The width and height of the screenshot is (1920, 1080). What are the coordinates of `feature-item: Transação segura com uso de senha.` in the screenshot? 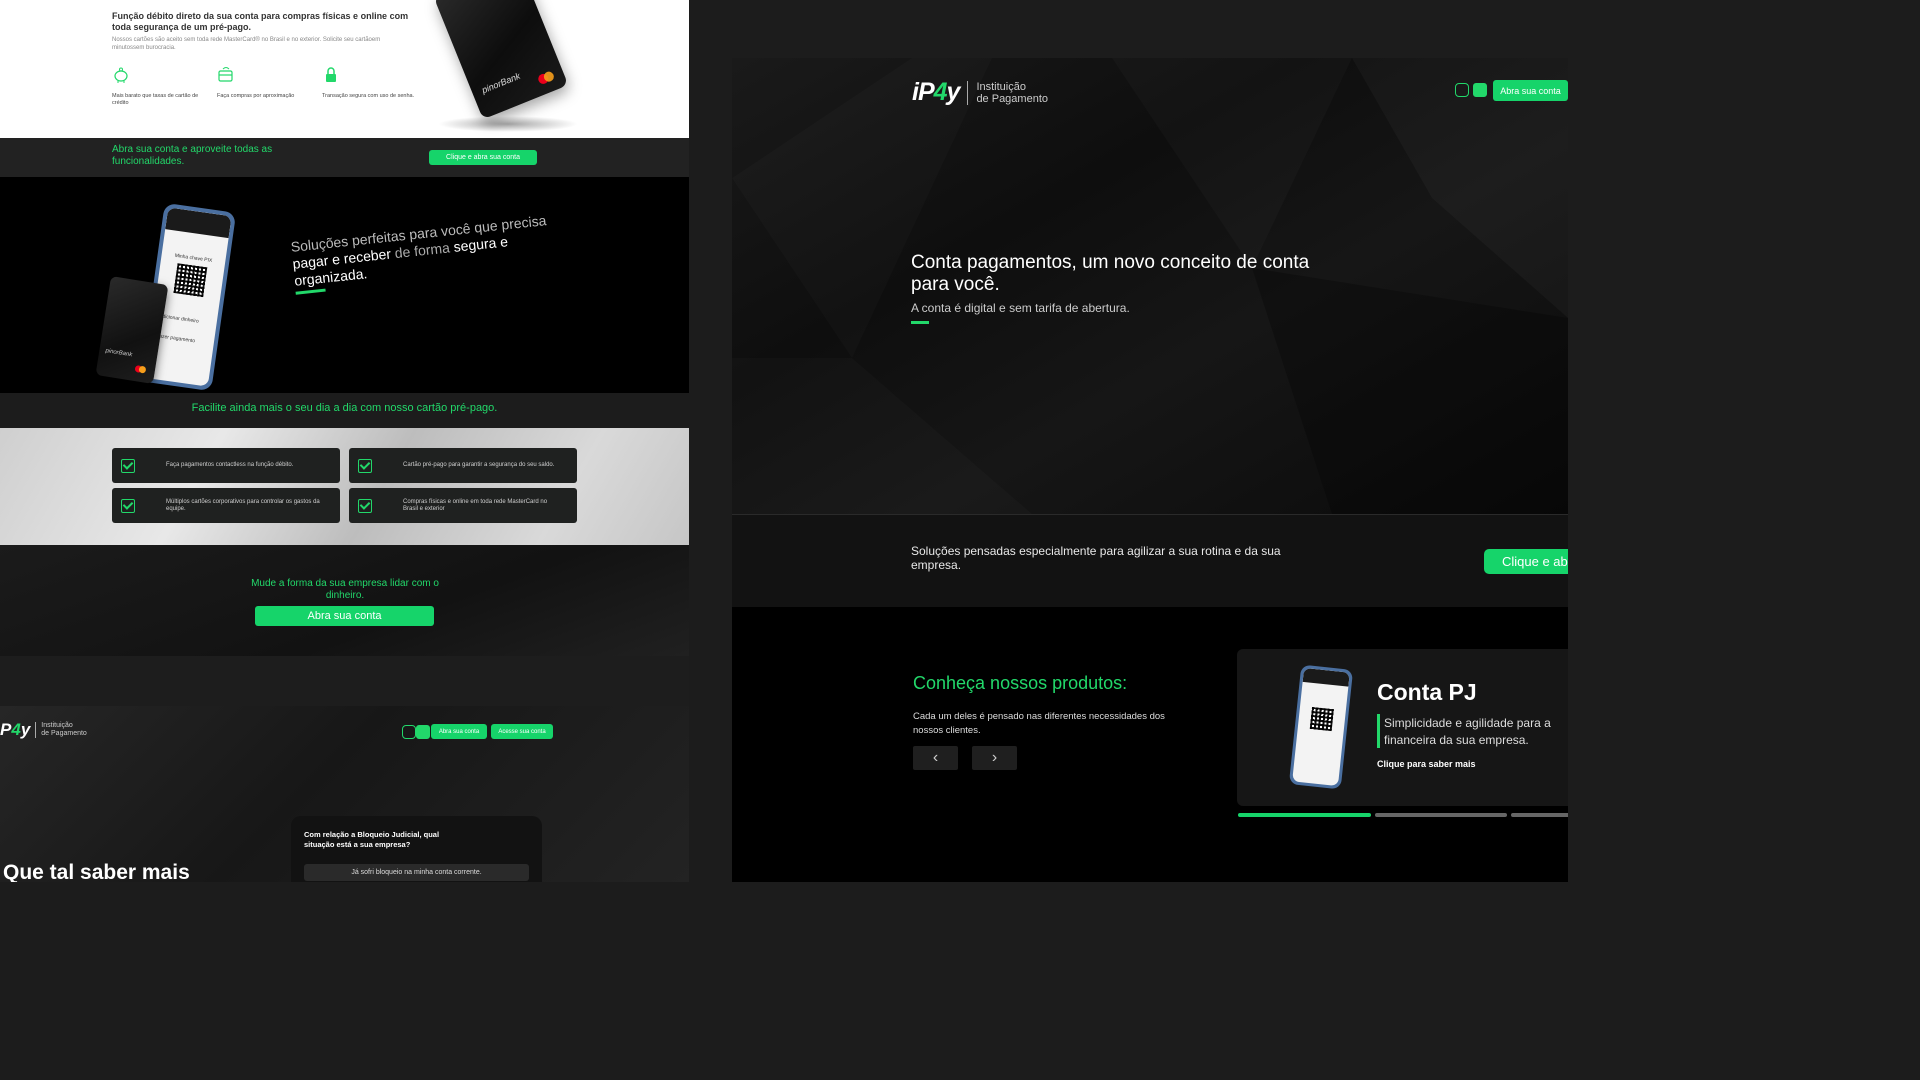 It's located at (372, 83).